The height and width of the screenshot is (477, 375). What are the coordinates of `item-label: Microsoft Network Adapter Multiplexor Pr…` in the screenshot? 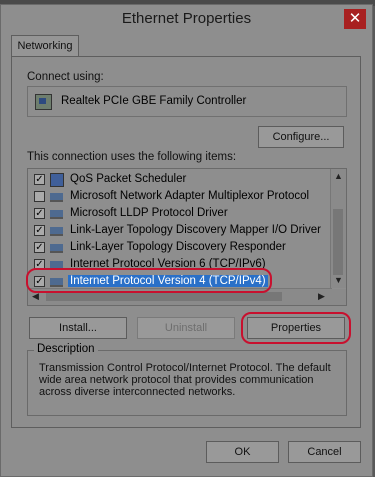 It's located at (190, 196).